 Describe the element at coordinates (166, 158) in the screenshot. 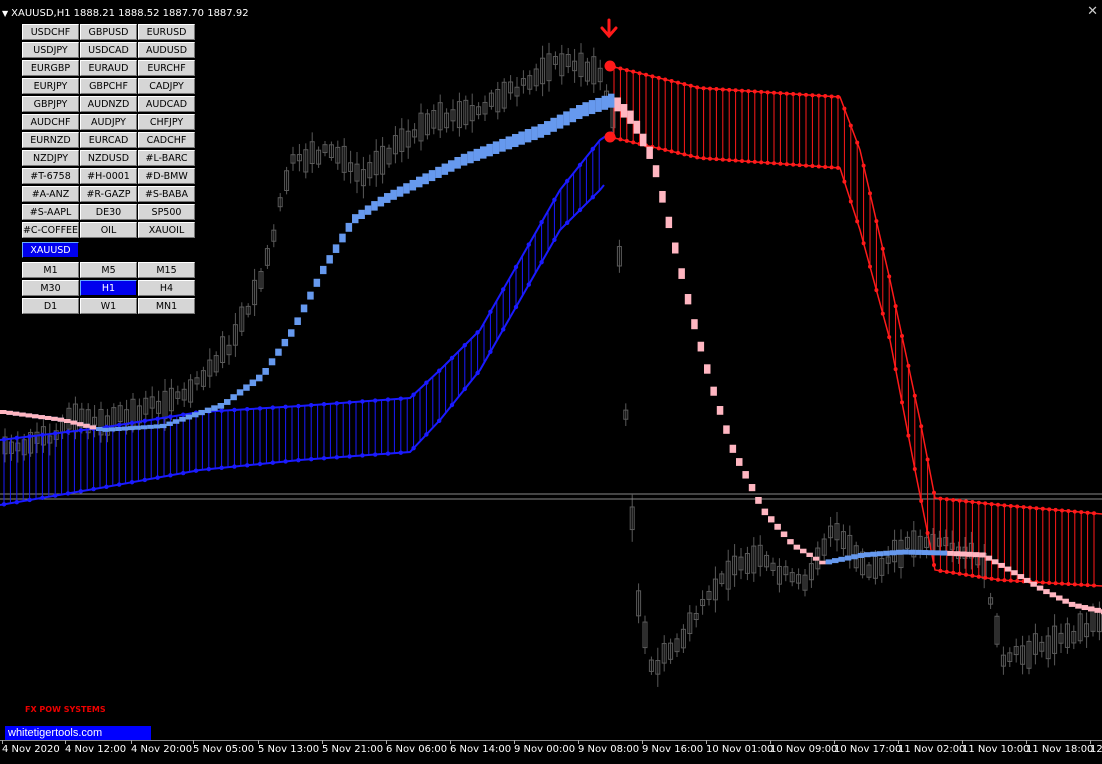

I see `symbol-button: #L-BARC` at that location.